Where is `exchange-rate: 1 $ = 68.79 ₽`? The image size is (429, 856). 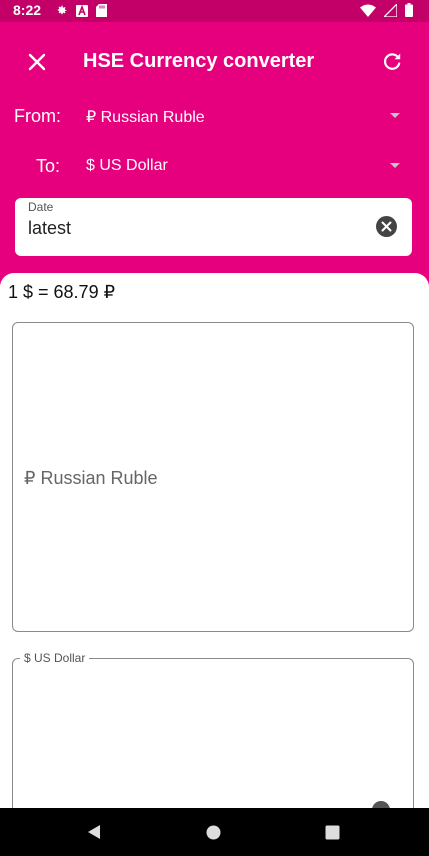
exchange-rate: 1 $ = 68.79 ₽ is located at coordinates (62, 292).